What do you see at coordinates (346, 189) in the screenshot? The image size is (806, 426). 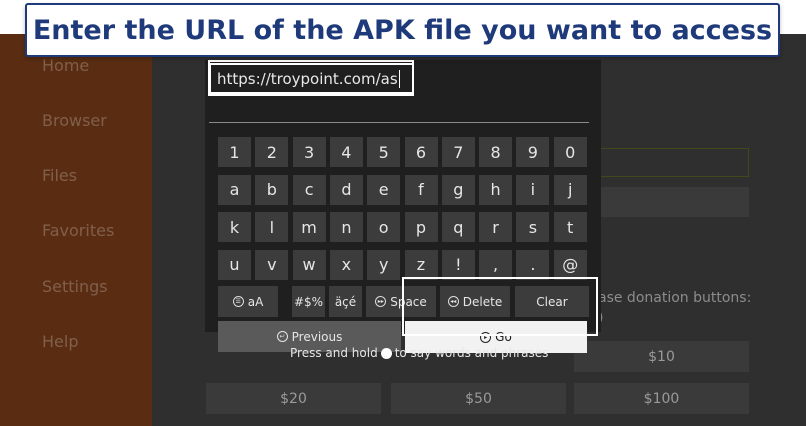 I see `key: d` at bounding box center [346, 189].